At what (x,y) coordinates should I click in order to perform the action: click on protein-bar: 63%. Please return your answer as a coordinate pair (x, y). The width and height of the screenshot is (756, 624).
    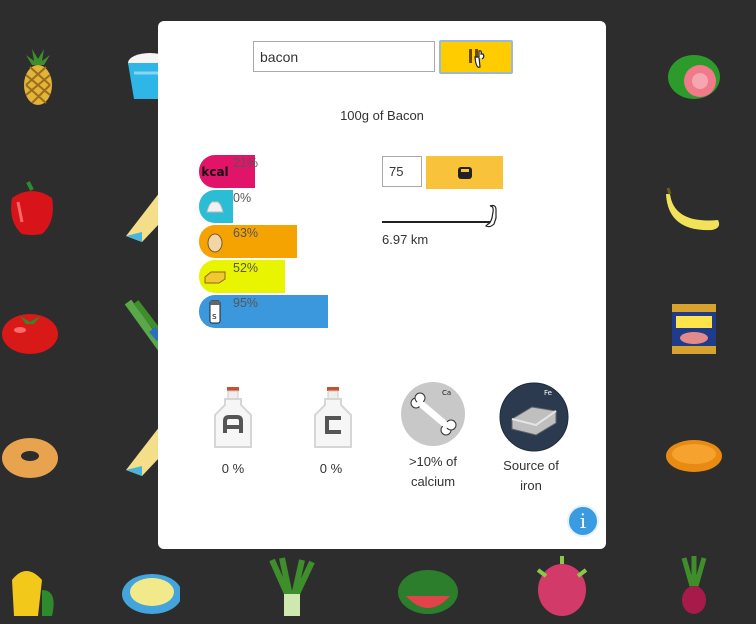
    Looking at the image, I should click on (248, 241).